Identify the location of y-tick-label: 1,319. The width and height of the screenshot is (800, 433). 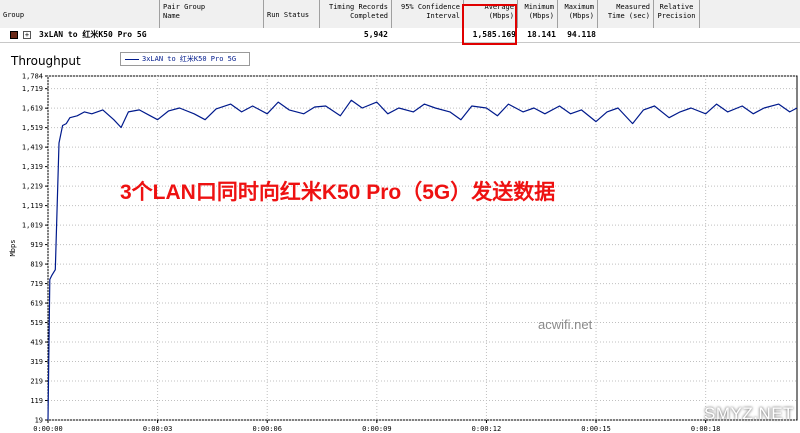
(32, 167).